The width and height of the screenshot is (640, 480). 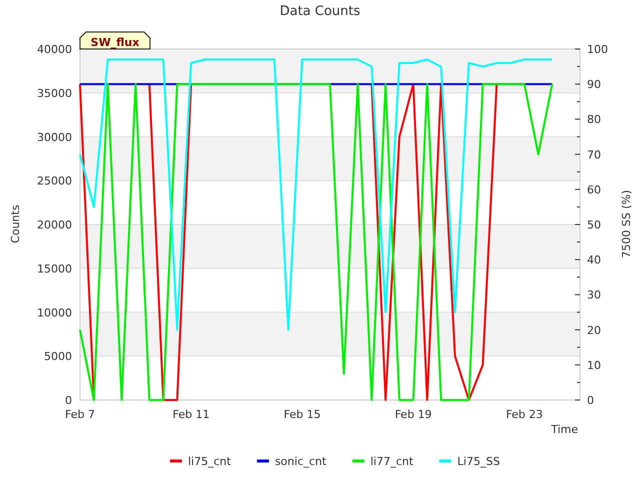 I want to click on legend-label: Li75_SS, so click(x=478, y=461).